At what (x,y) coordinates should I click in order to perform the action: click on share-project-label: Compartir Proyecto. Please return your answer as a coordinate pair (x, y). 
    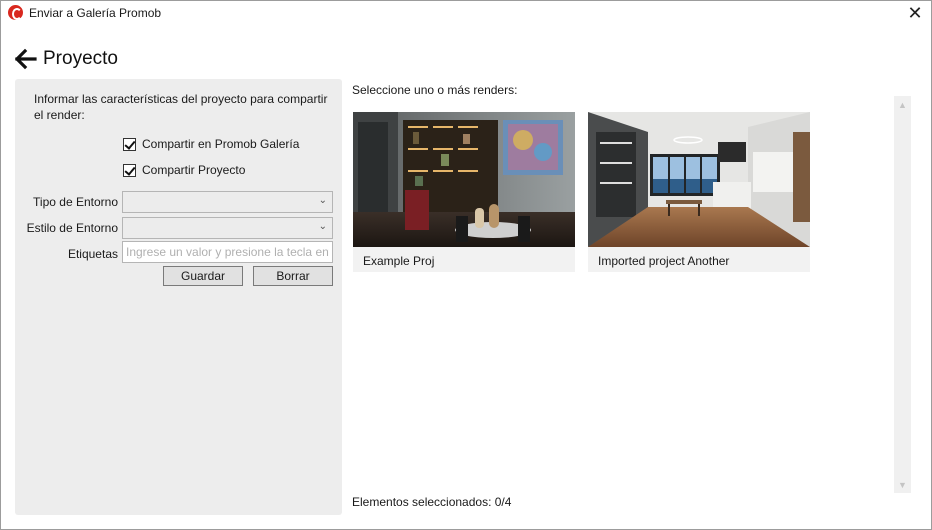
    Looking at the image, I should click on (194, 170).